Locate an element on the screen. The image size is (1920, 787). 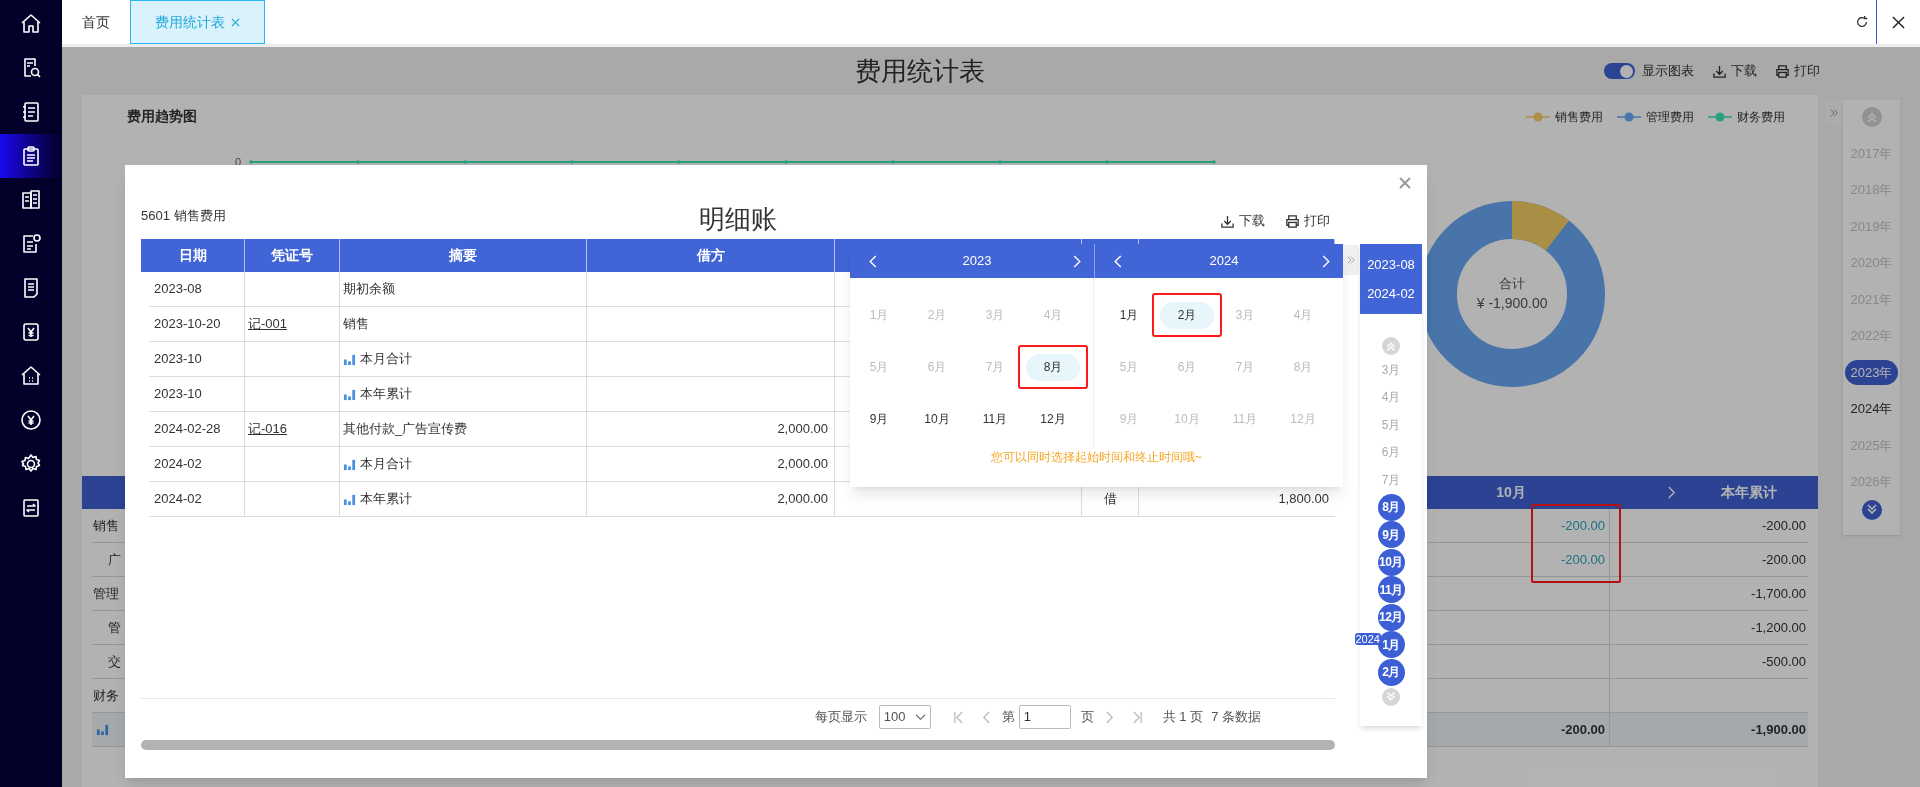
table-cell-text: 期初余额 is located at coordinates (369, 289).